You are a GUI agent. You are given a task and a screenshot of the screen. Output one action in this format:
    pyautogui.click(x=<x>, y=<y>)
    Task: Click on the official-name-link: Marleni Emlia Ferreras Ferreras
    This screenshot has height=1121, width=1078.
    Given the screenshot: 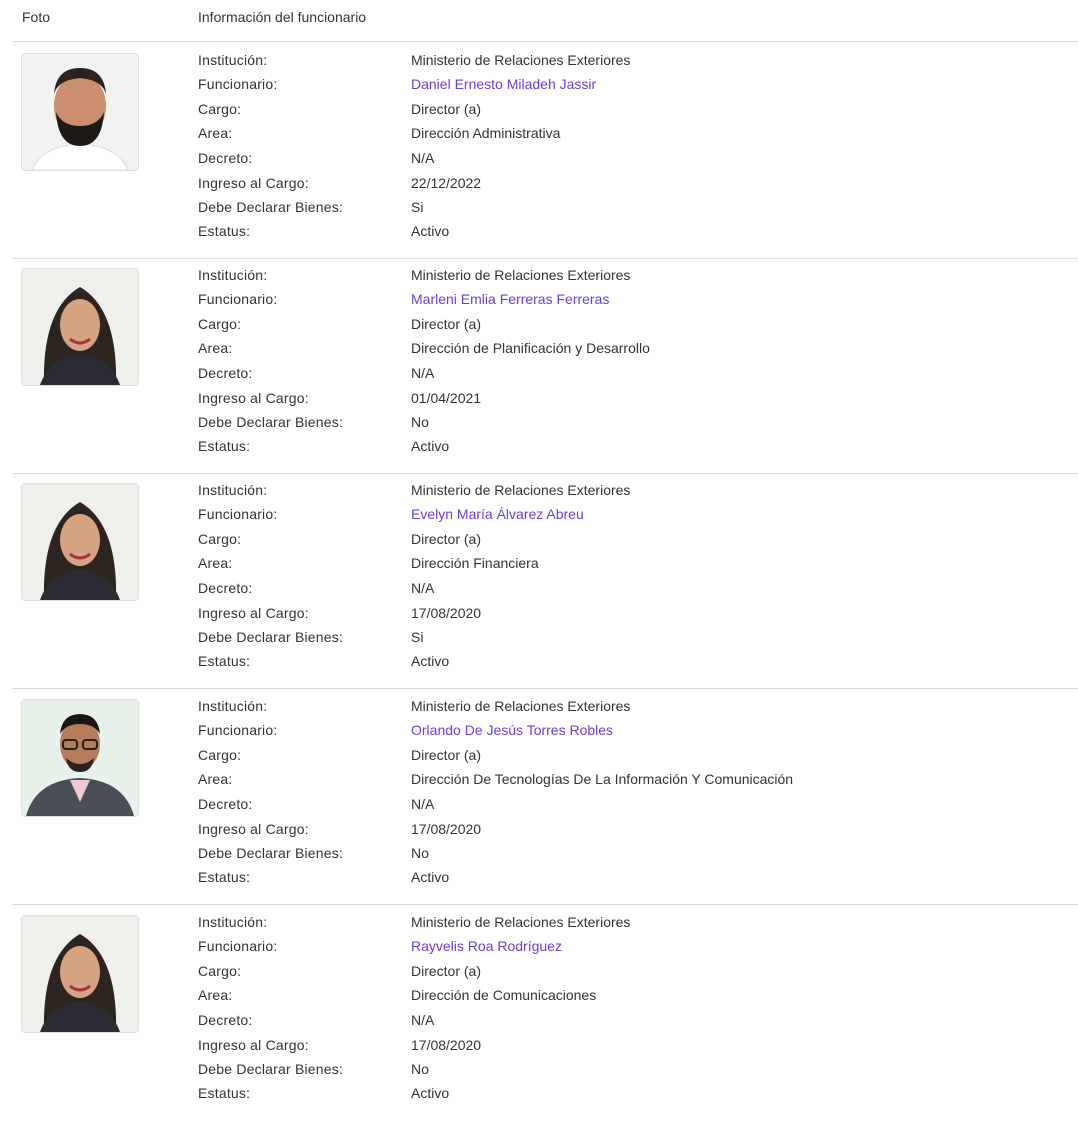 What is the action you would take?
    pyautogui.click(x=510, y=299)
    